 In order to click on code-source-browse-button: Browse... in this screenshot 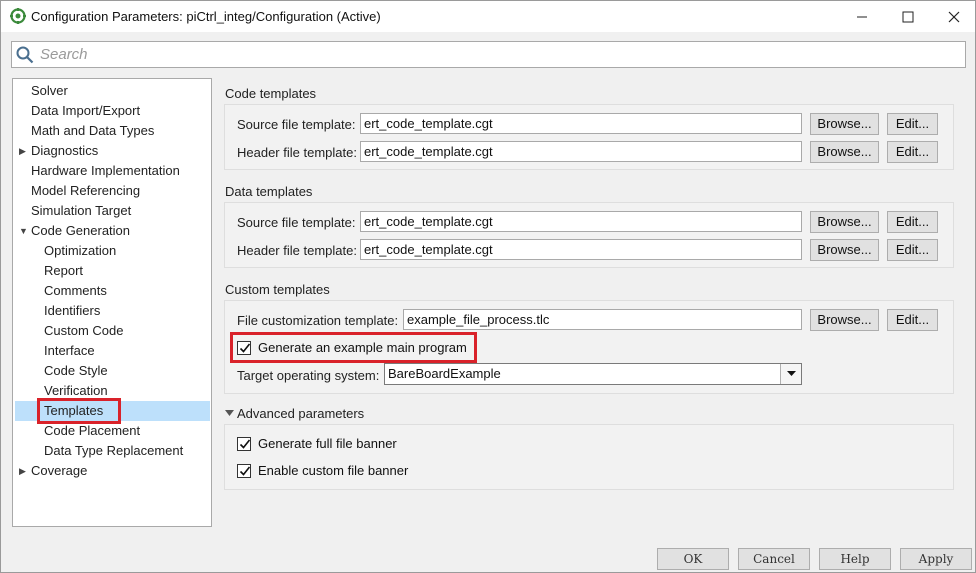, I will do `click(844, 124)`.